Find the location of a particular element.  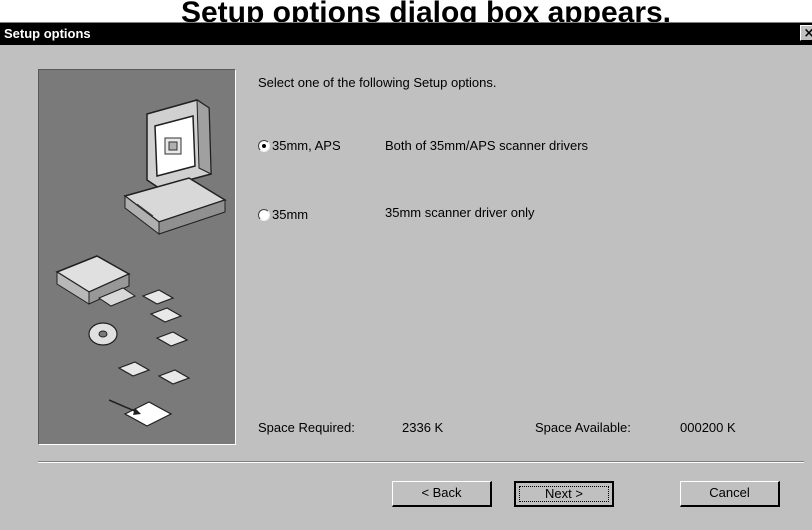

separator is located at coordinates (421, 462).